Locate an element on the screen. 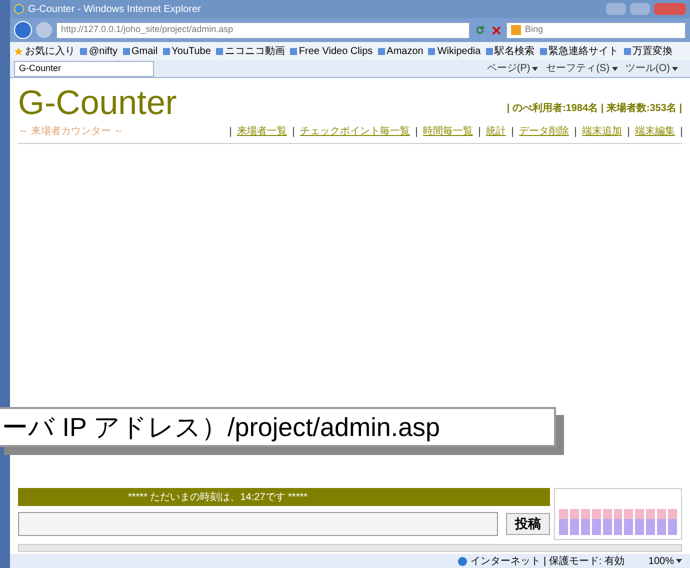 The height and width of the screenshot is (568, 690). command-menu: ページ(P) is located at coordinates (512, 68).